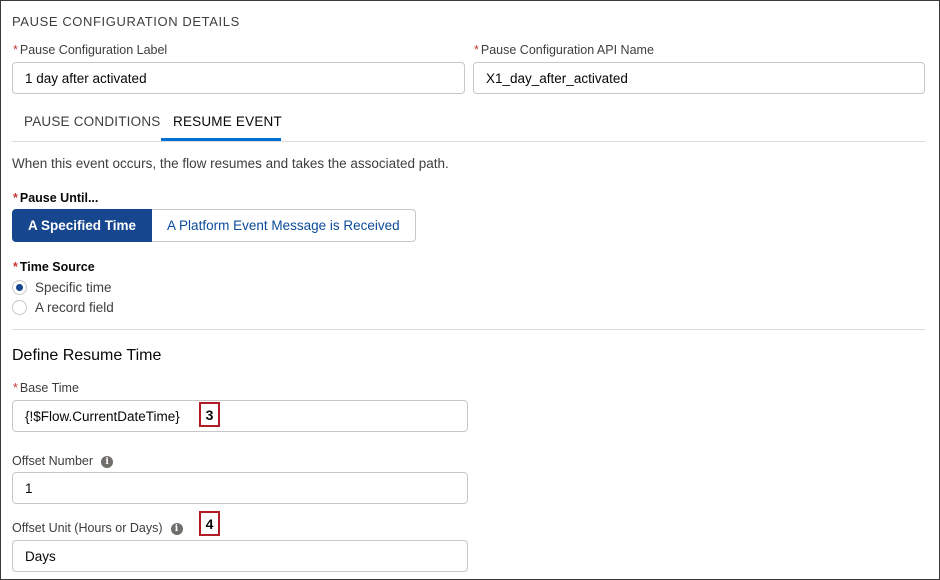 Image resolution: width=940 pixels, height=580 pixels. Describe the element at coordinates (221, 139) in the screenshot. I see `active-tab-indicator` at that location.